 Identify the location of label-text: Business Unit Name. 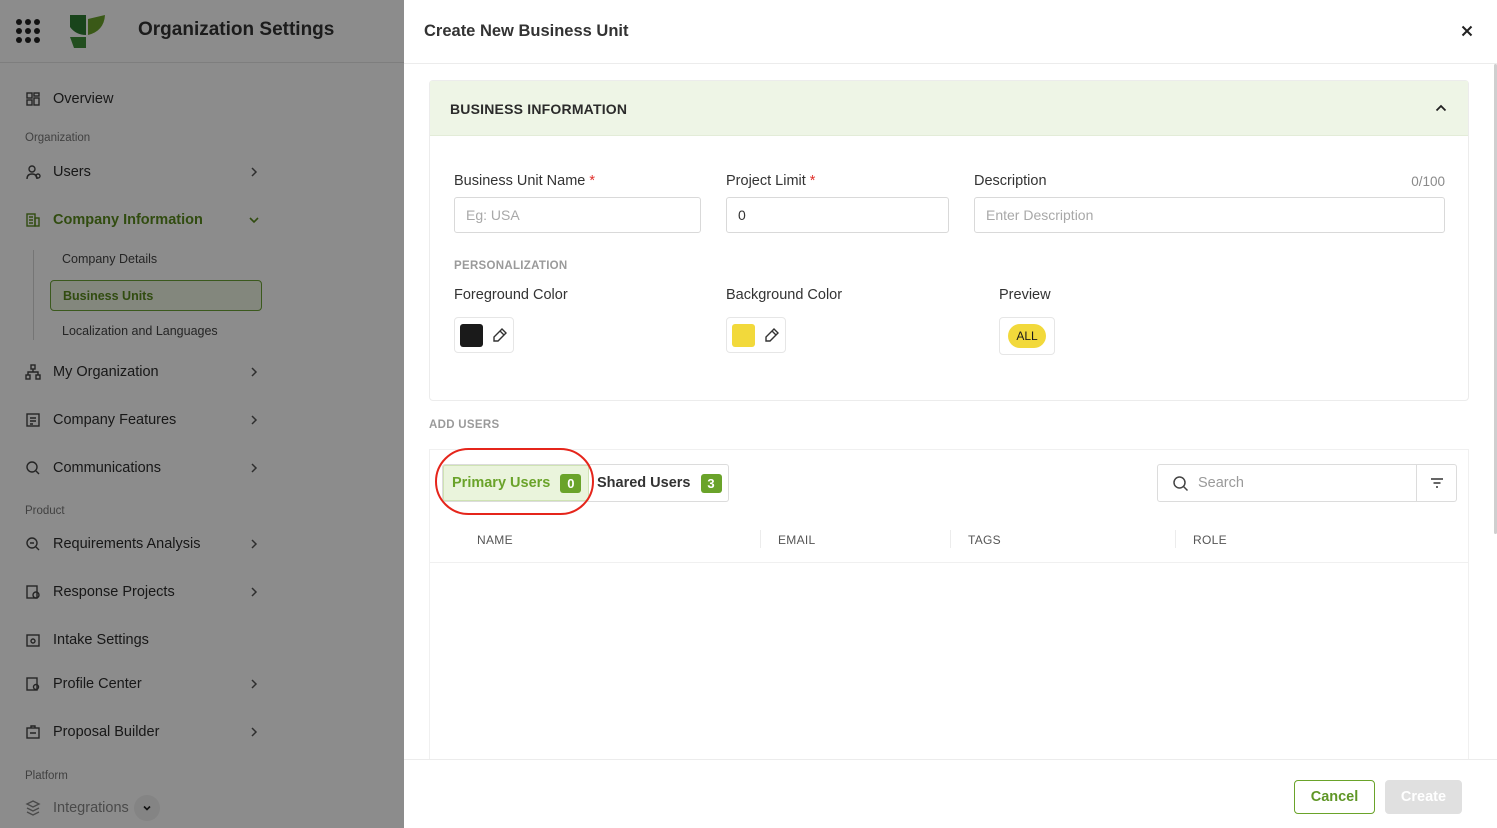
(520, 181).